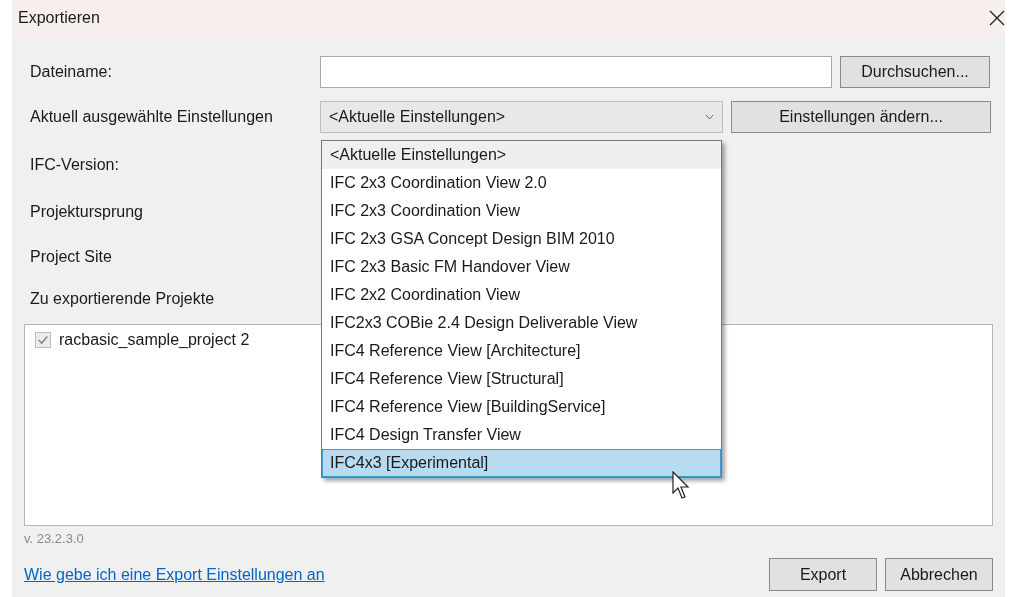 The height and width of the screenshot is (597, 1009). Describe the element at coordinates (521, 379) in the screenshot. I see `dropdown-option: IFC4 Reference View [Structural]` at that location.